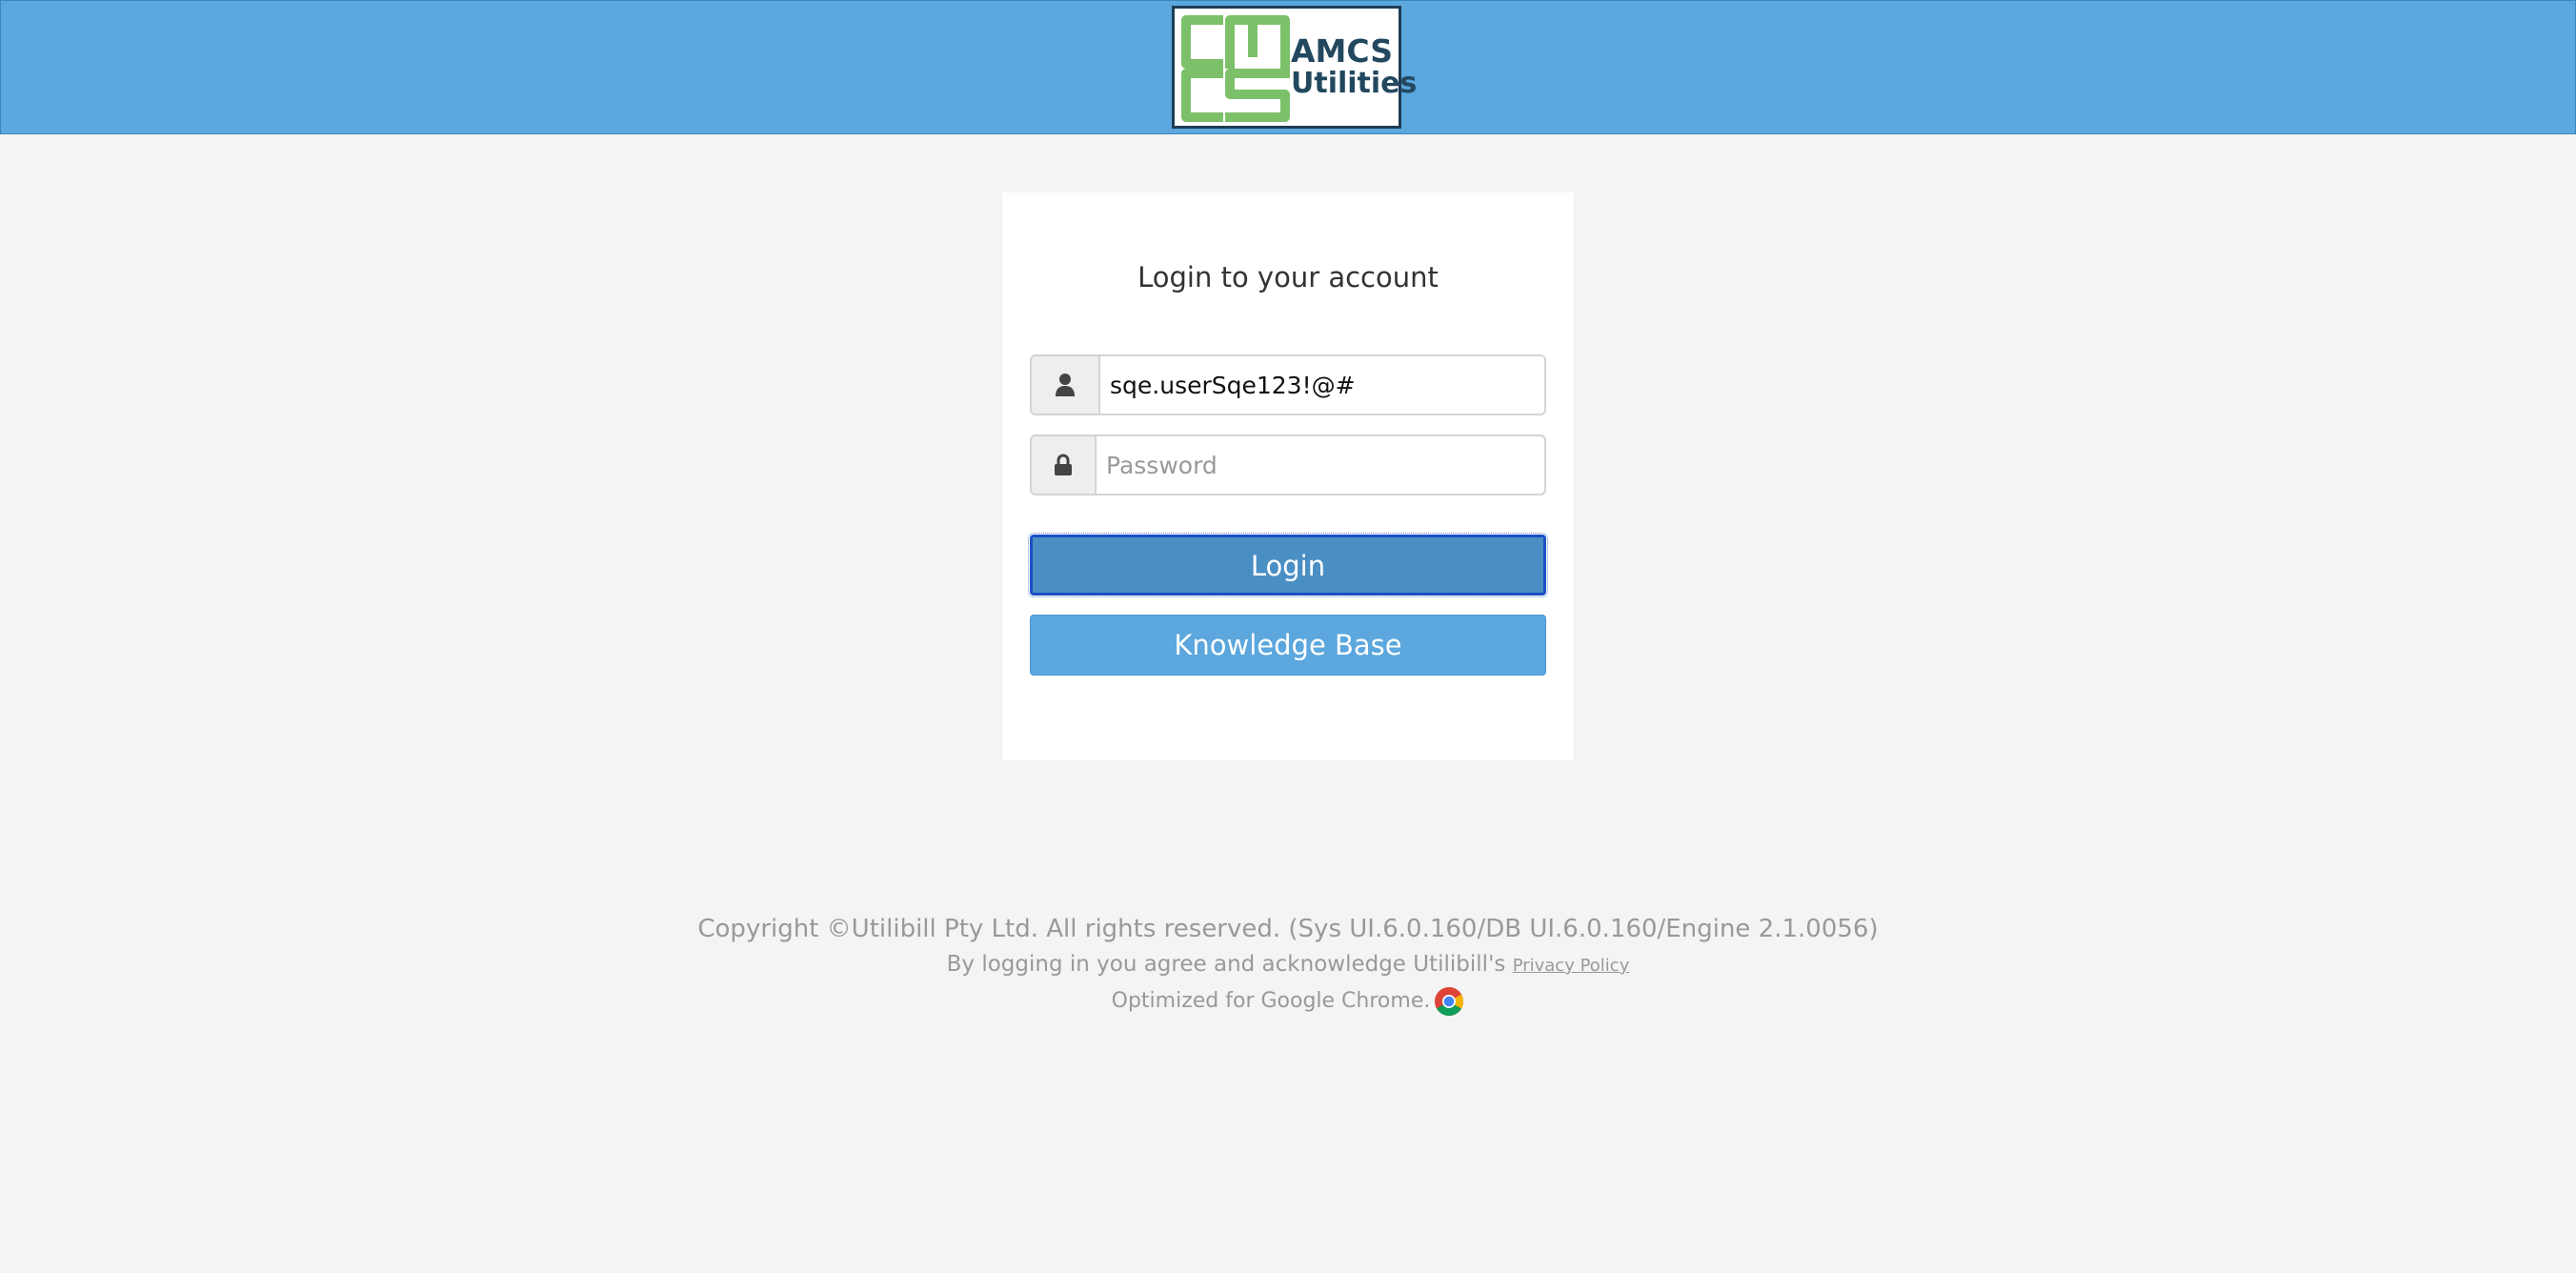  I want to click on knowledge-base-button: Knowledge Base, so click(1288, 645).